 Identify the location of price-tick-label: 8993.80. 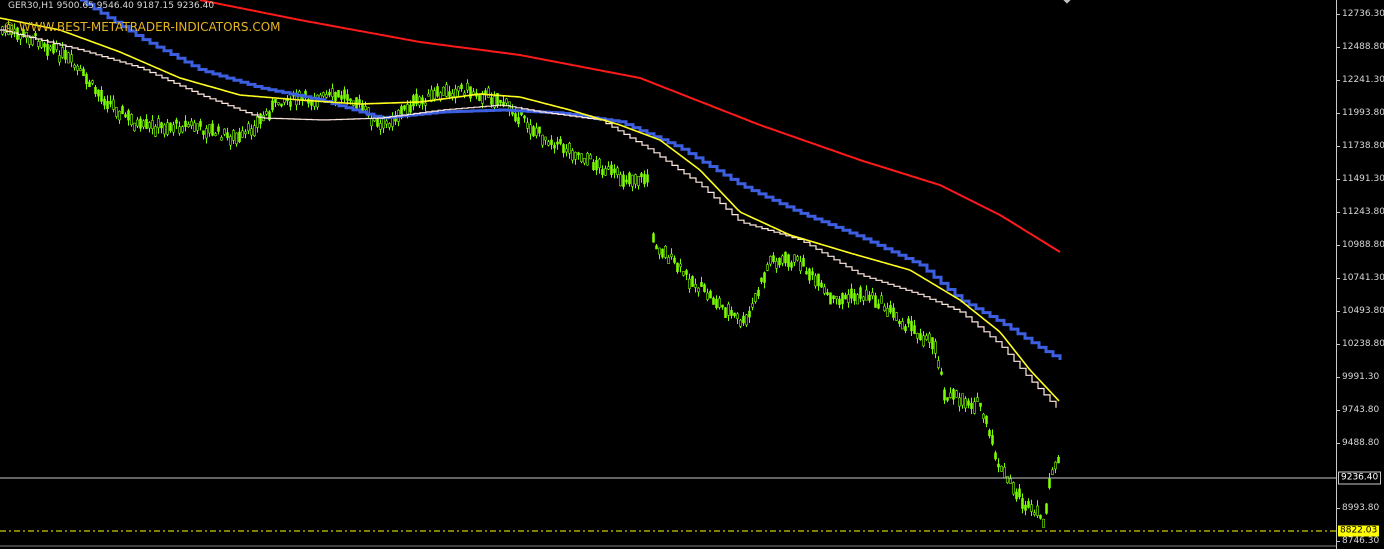
(1361, 508).